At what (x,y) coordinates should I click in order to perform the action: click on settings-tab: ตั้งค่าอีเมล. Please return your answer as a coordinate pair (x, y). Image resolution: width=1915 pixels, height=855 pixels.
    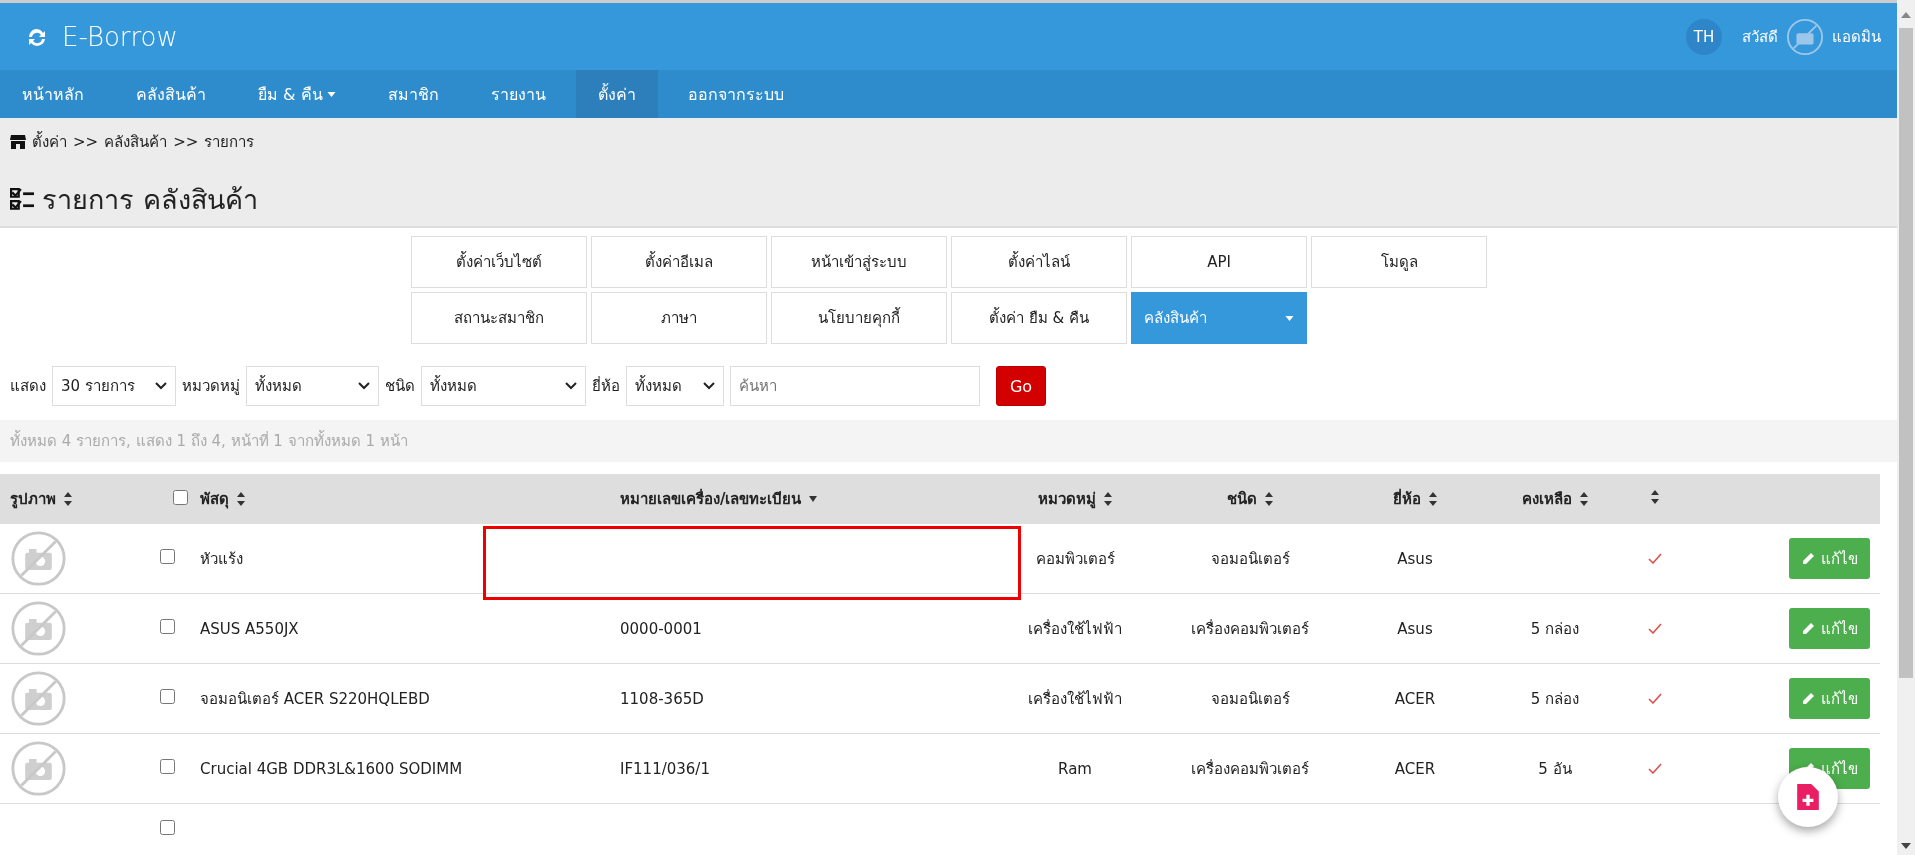
    Looking at the image, I should click on (679, 262).